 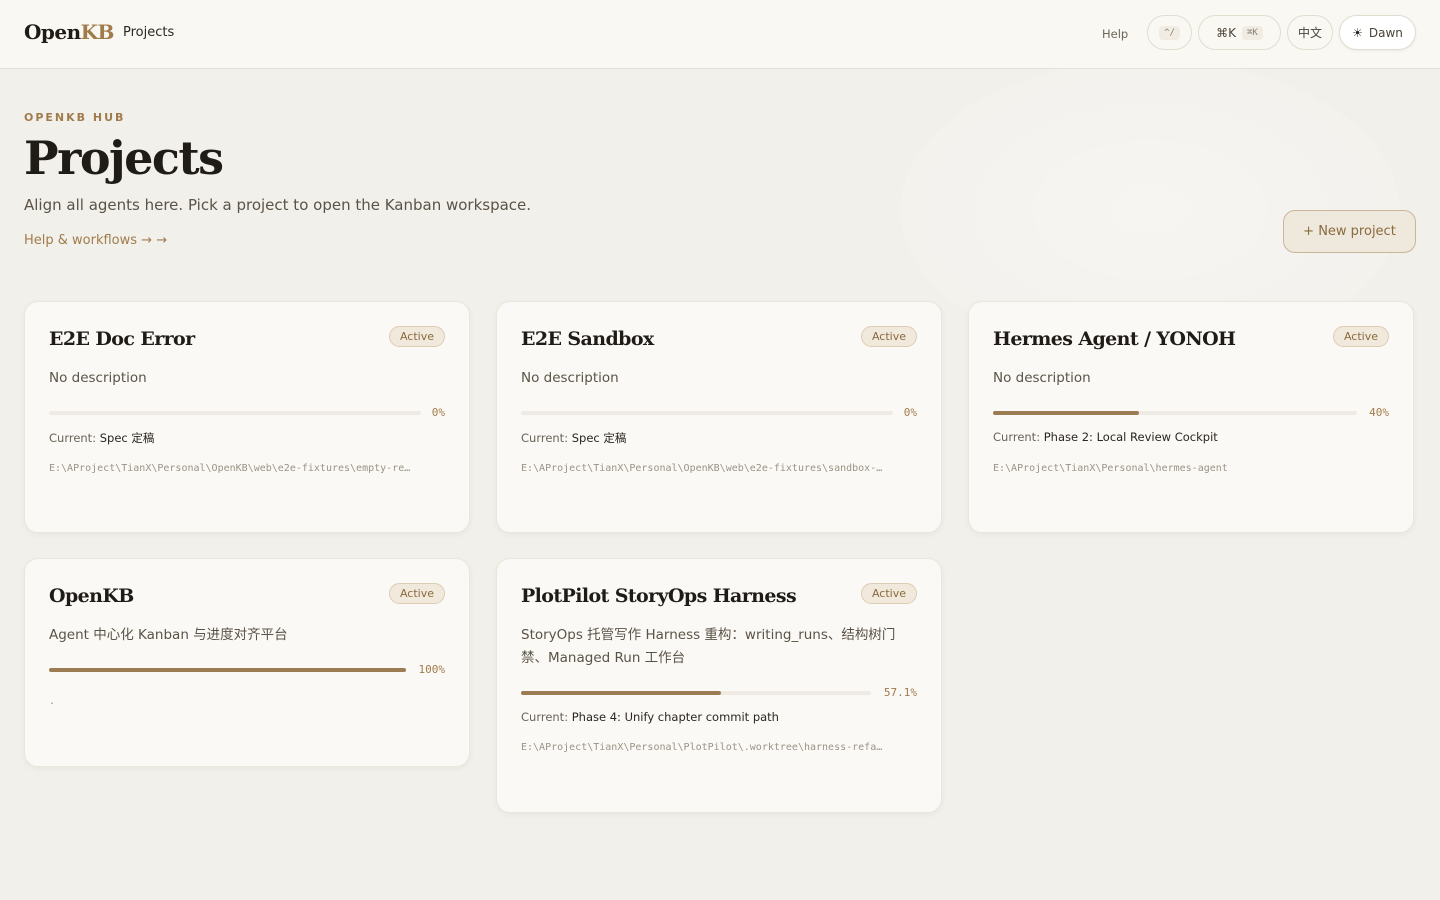 What do you see at coordinates (587, 339) in the screenshot?
I see `project-name: E2E Sandbox` at bounding box center [587, 339].